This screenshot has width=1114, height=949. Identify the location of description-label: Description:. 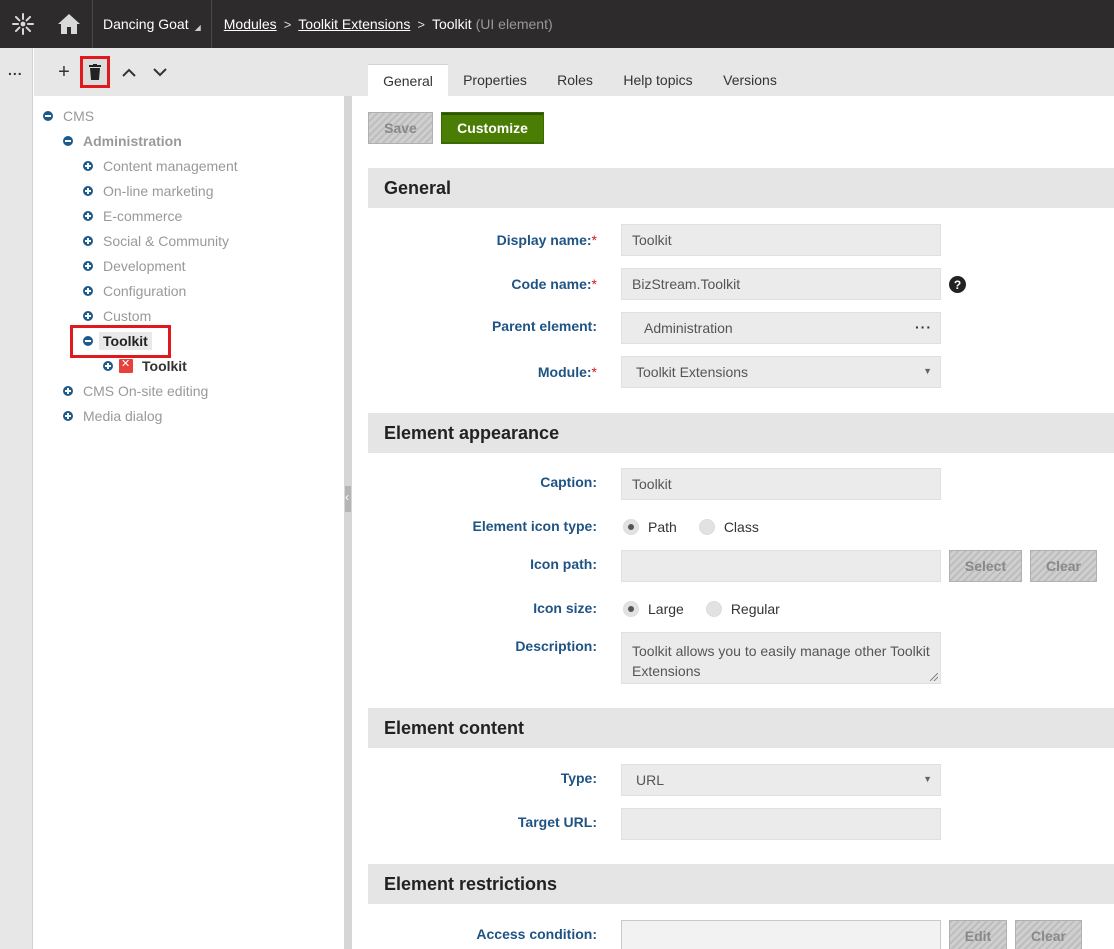
(556, 646).